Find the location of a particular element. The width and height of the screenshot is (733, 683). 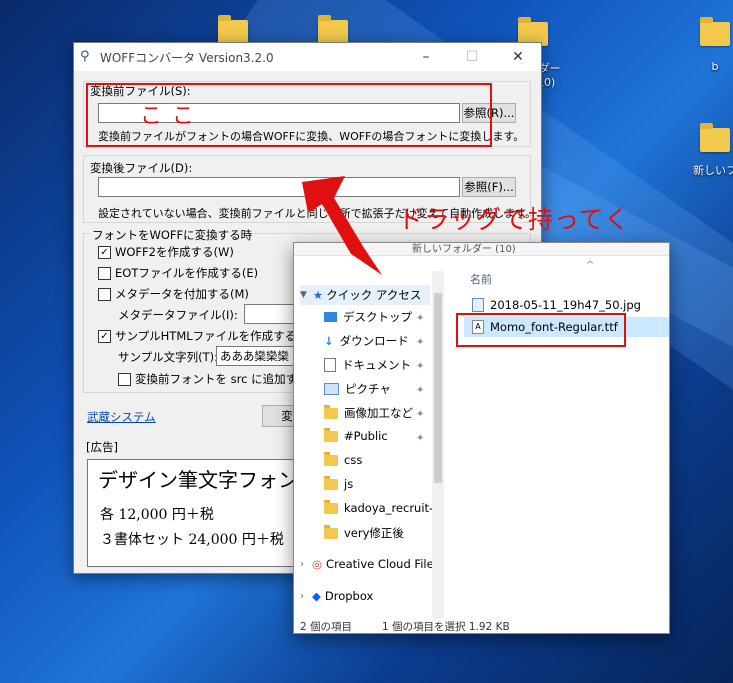

drag-arrow is located at coordinates (342, 225).